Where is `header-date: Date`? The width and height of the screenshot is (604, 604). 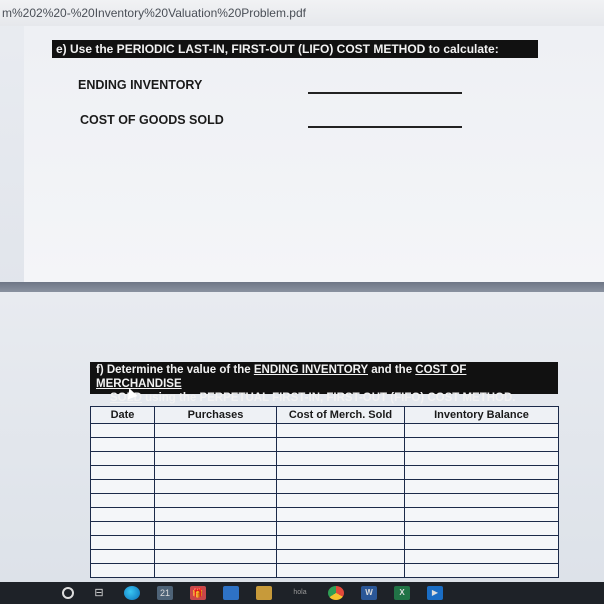 header-date: Date is located at coordinates (122, 415).